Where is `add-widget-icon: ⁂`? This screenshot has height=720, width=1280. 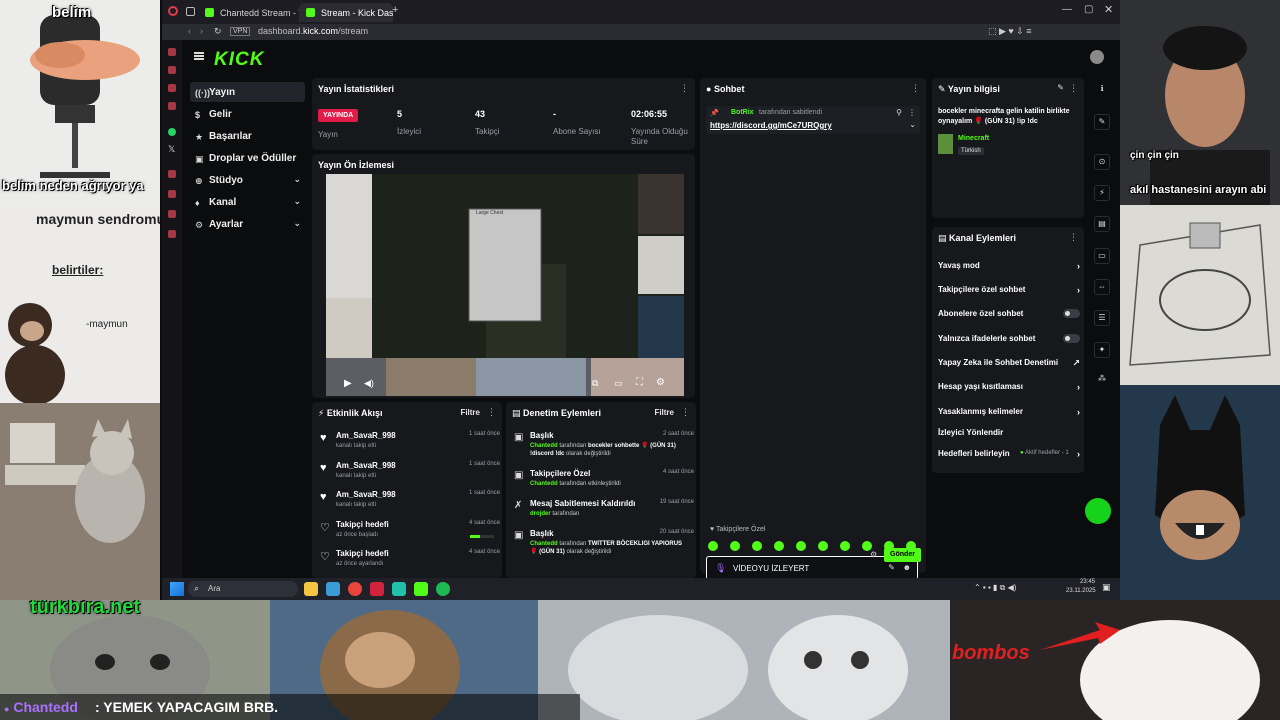
add-widget-icon: ⁂ is located at coordinates (1102, 380).